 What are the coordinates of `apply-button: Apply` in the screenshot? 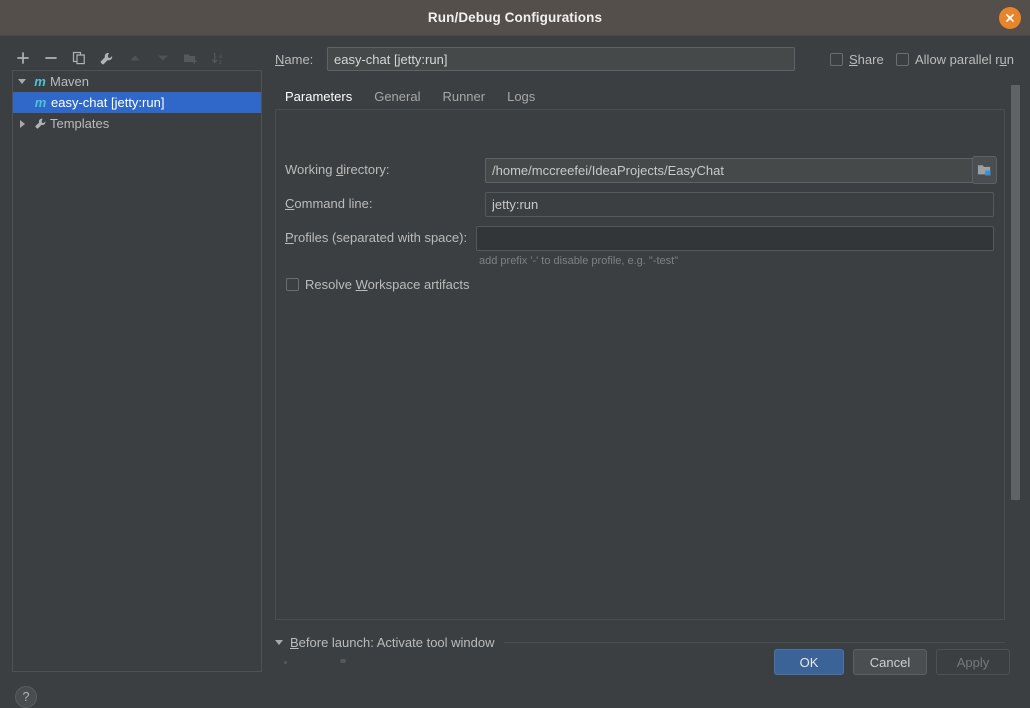 It's located at (973, 662).